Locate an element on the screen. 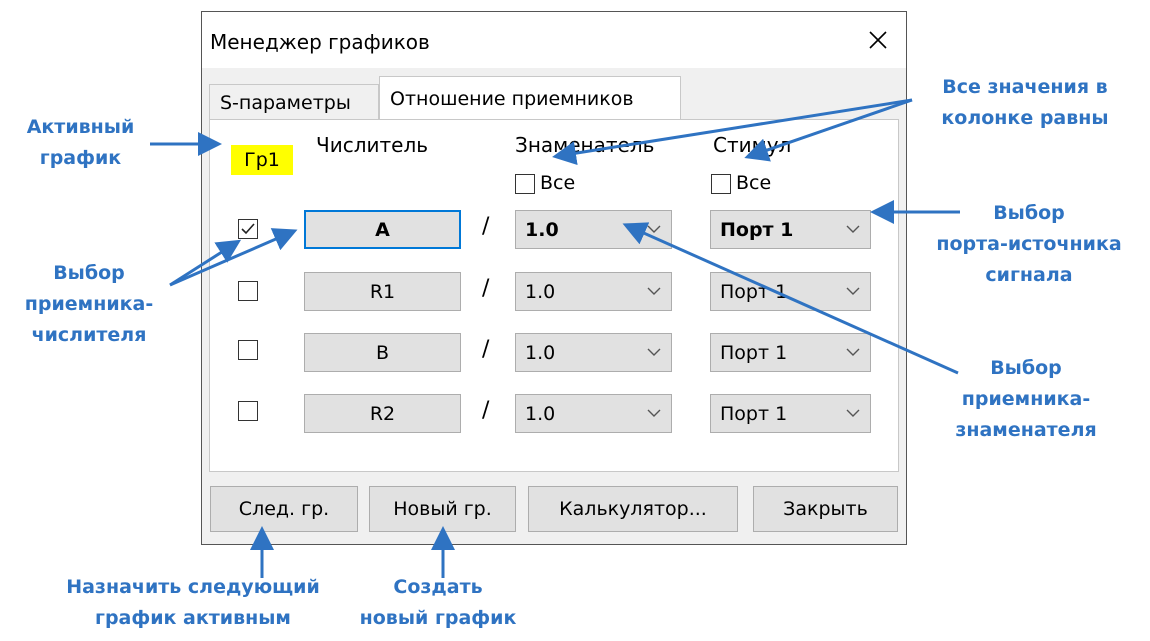  arrow-all-denominator is located at coordinates (732, 132).